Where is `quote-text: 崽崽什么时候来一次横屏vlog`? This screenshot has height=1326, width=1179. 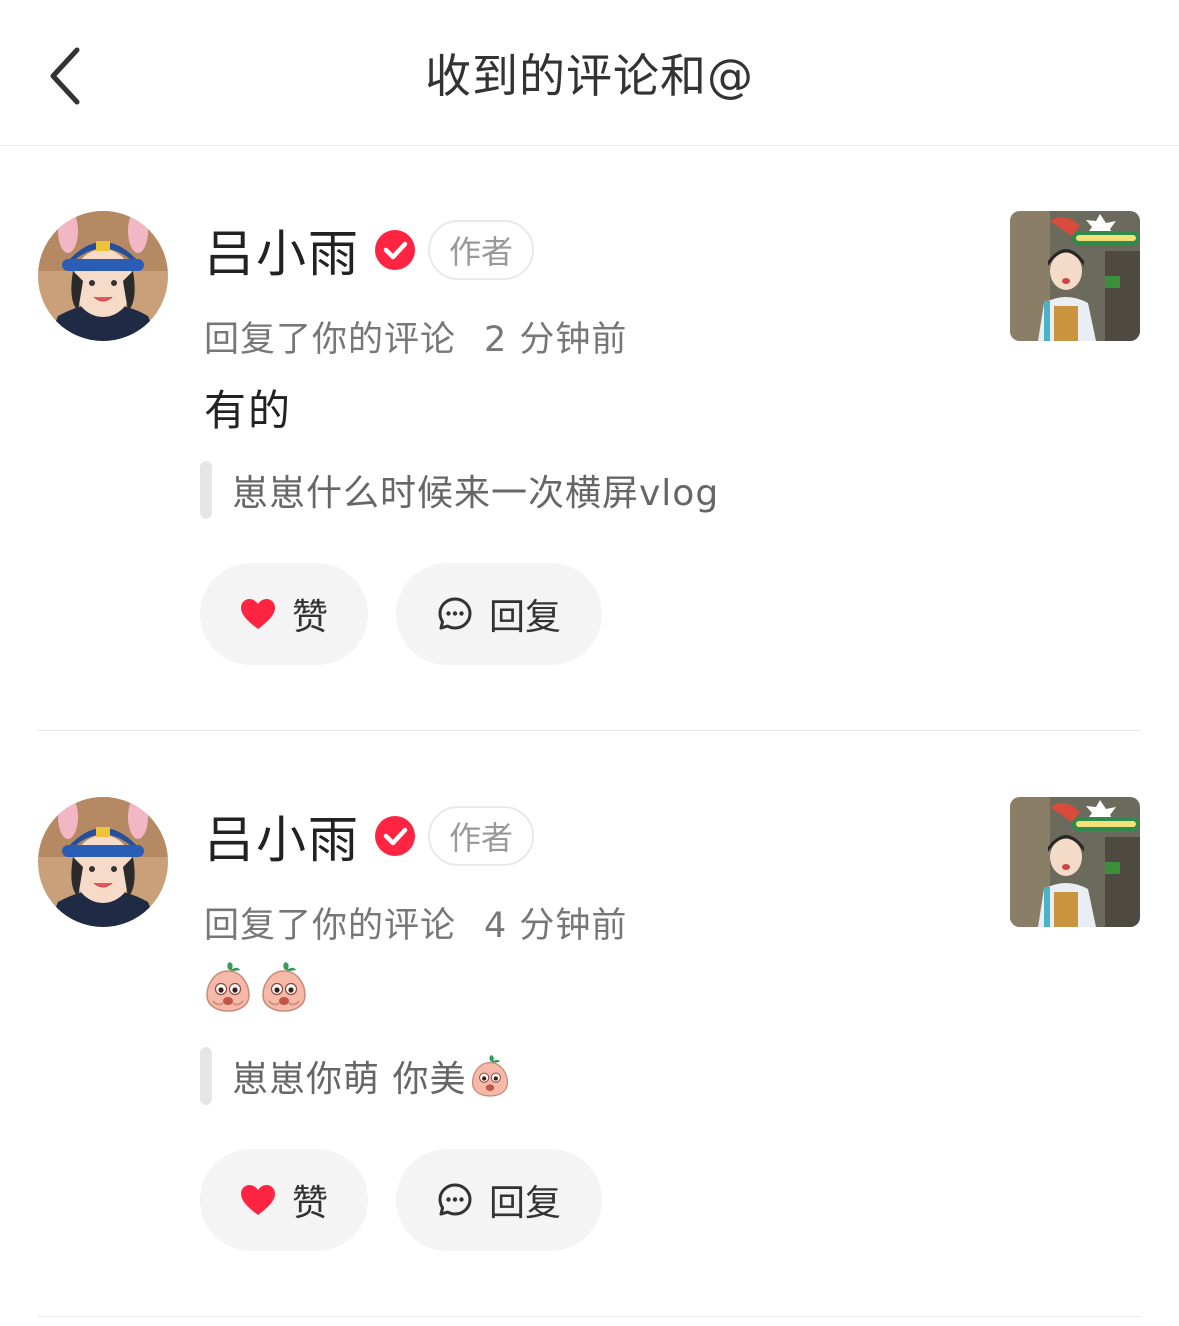 quote-text: 崽崽什么时候来一次横屏vlog is located at coordinates (476, 493).